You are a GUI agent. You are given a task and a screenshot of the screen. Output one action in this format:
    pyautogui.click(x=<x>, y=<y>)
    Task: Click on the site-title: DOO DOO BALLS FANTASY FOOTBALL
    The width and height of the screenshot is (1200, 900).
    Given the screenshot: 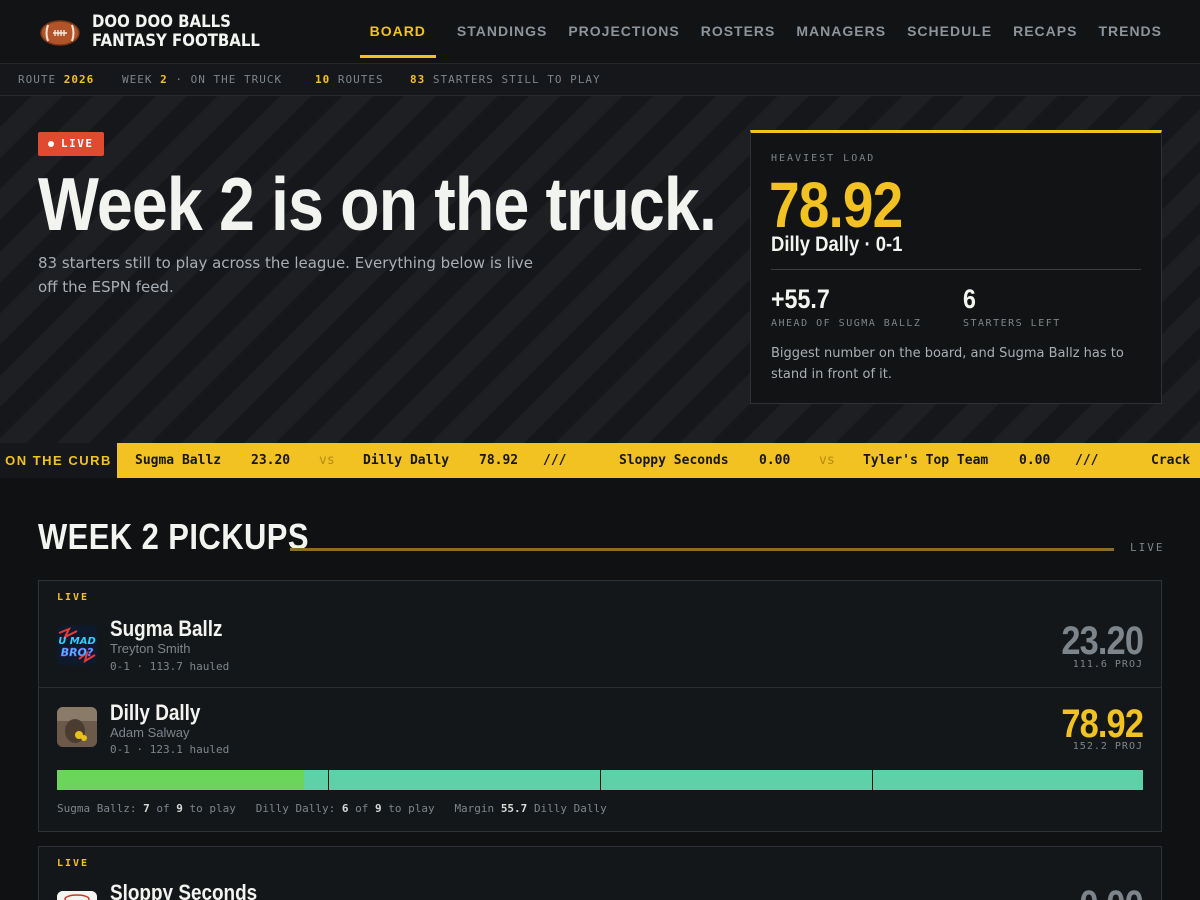 What is the action you would take?
    pyautogui.click(x=184, y=32)
    